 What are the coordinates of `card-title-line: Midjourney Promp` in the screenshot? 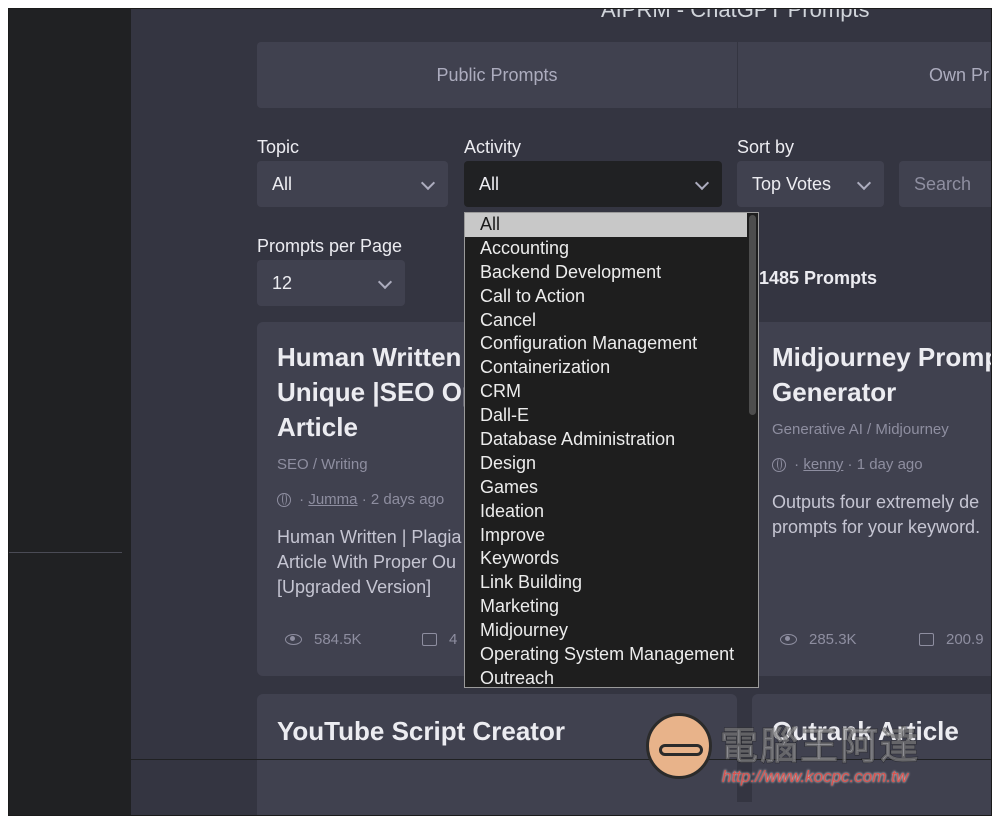 It's located at (882, 357).